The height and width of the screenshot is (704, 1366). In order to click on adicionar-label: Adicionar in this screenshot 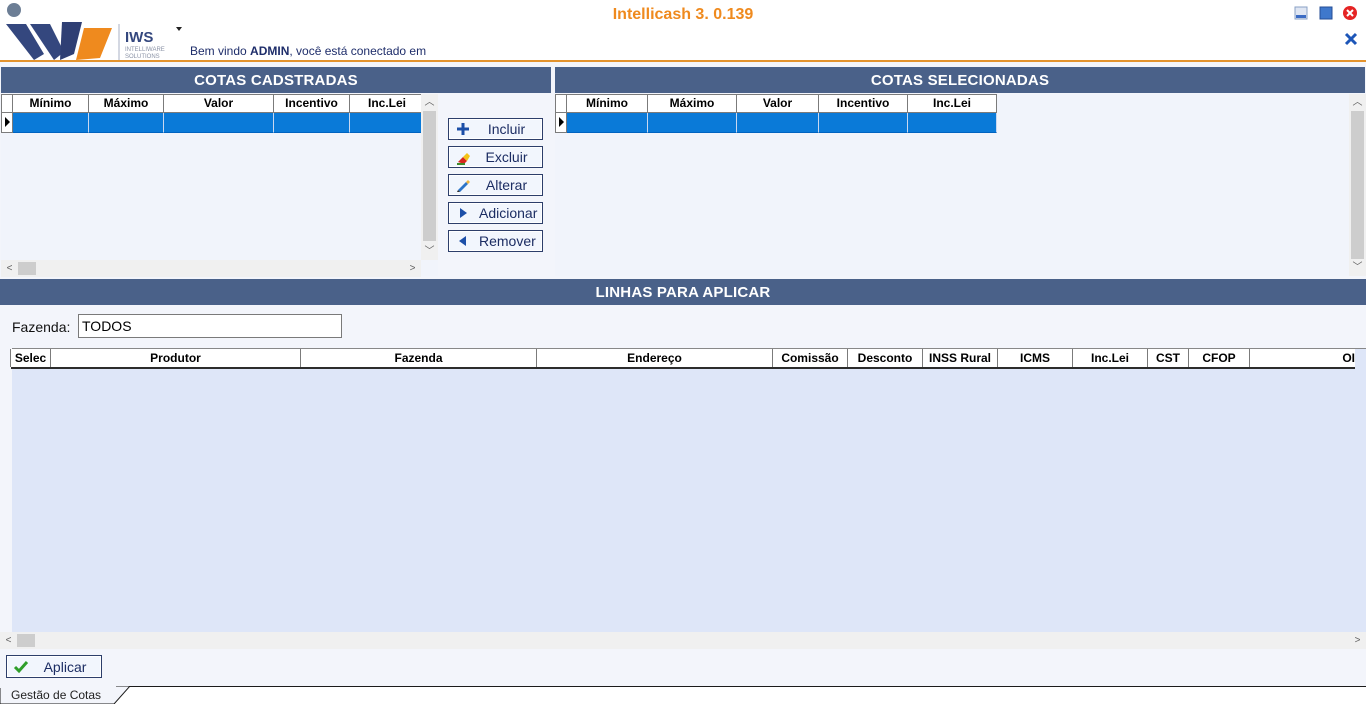, I will do `click(508, 213)`.